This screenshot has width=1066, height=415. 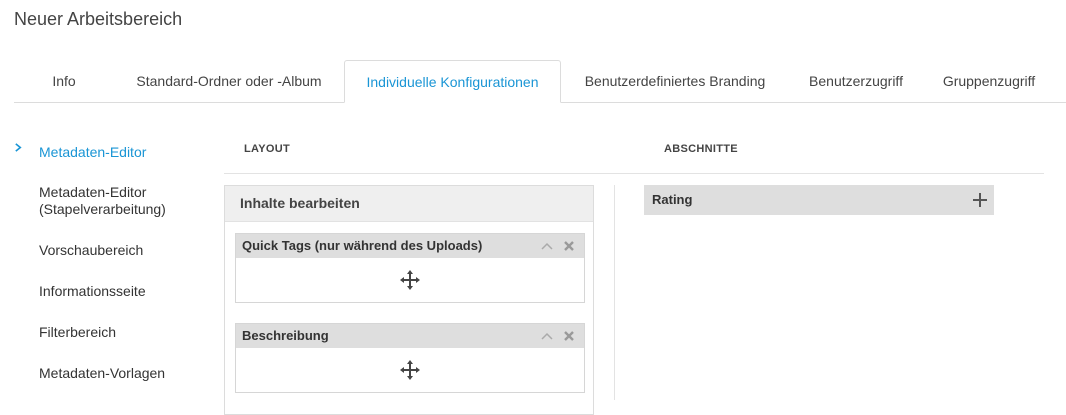 I want to click on tab-benutzerzugriff: Benutzerzugriff, so click(x=856, y=81).